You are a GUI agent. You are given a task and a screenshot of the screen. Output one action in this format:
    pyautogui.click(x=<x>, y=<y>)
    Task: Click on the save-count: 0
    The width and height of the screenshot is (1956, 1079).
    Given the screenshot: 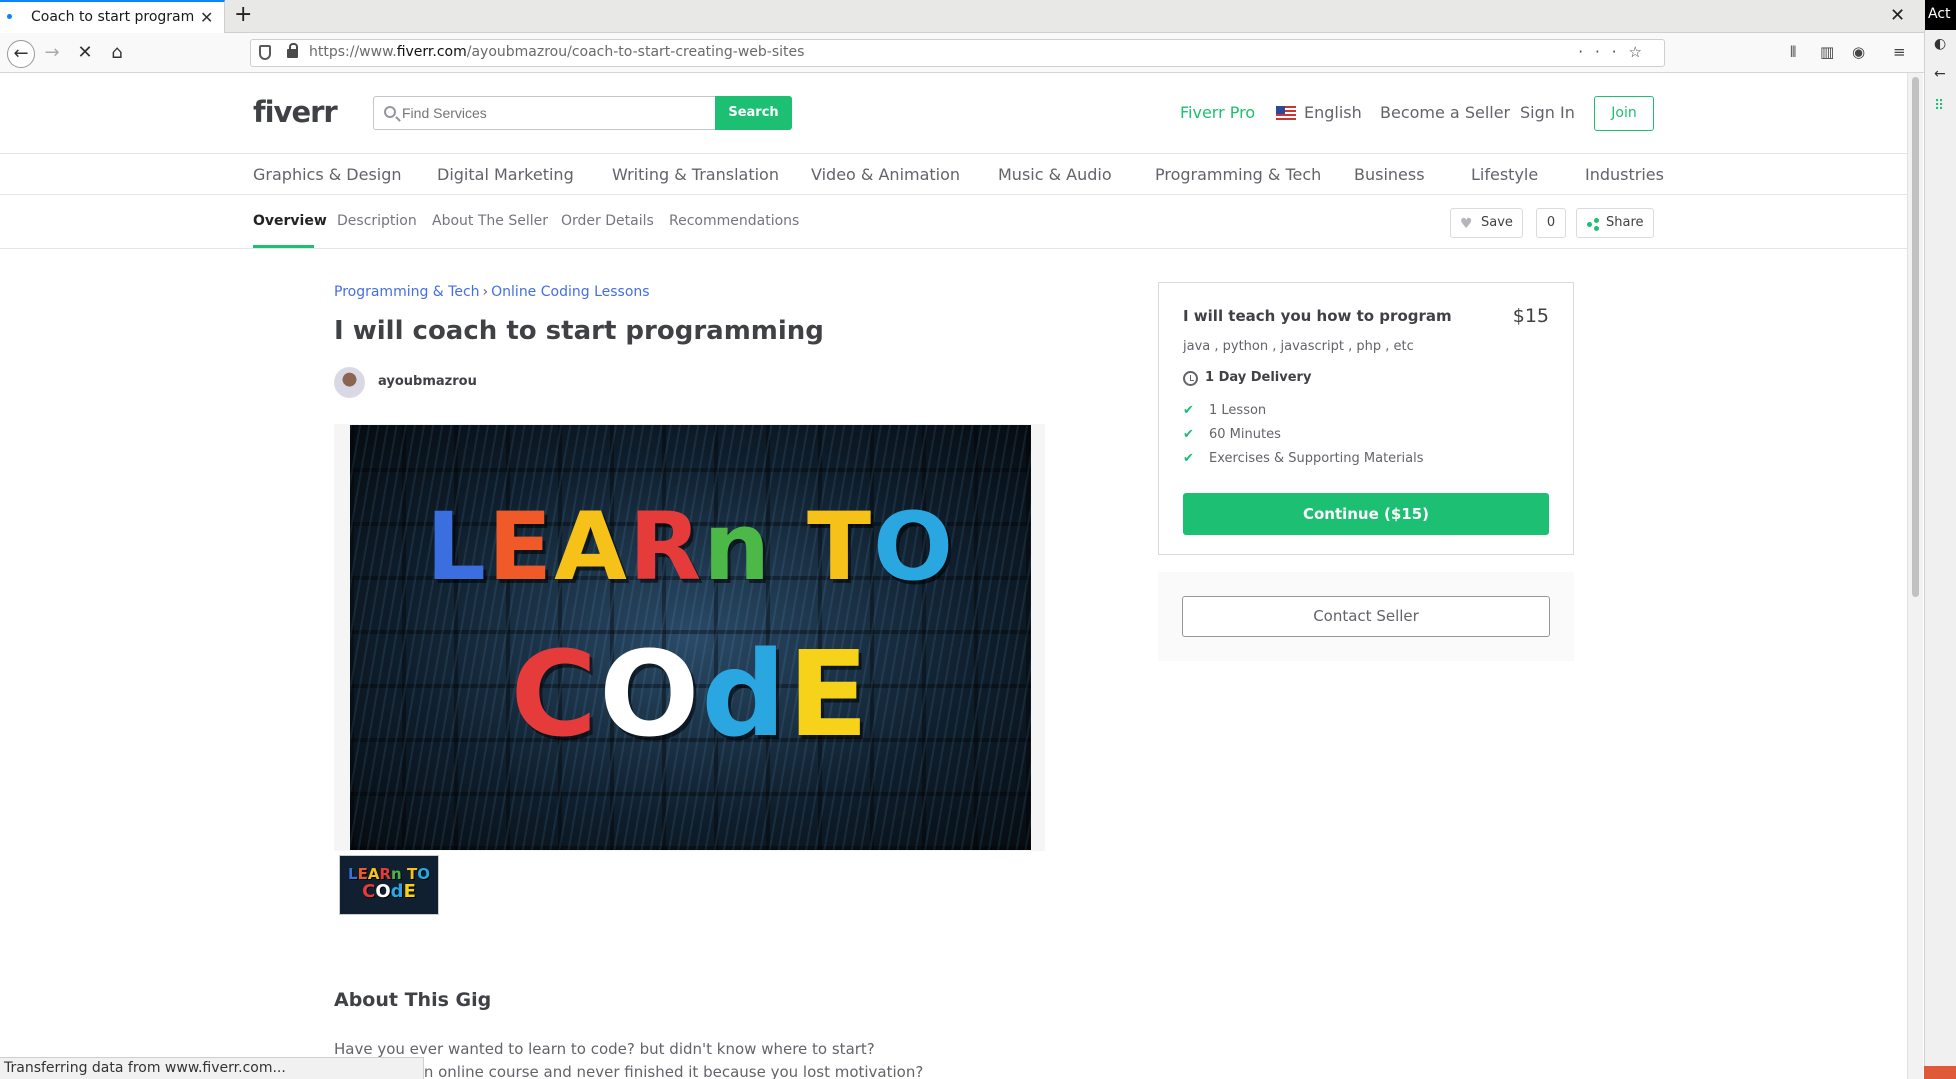 What is the action you would take?
    pyautogui.click(x=1551, y=223)
    